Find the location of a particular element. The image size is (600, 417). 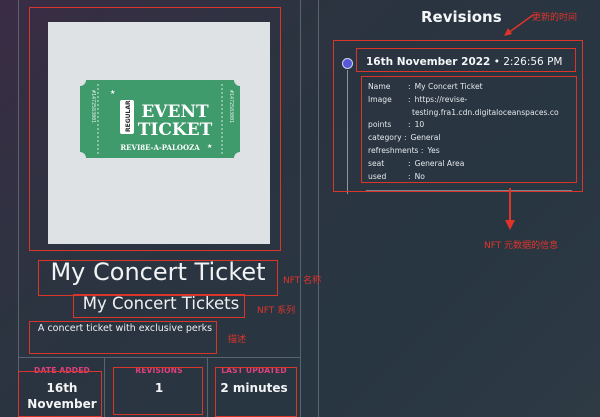

annotation-description: 描述 is located at coordinates (237, 340).